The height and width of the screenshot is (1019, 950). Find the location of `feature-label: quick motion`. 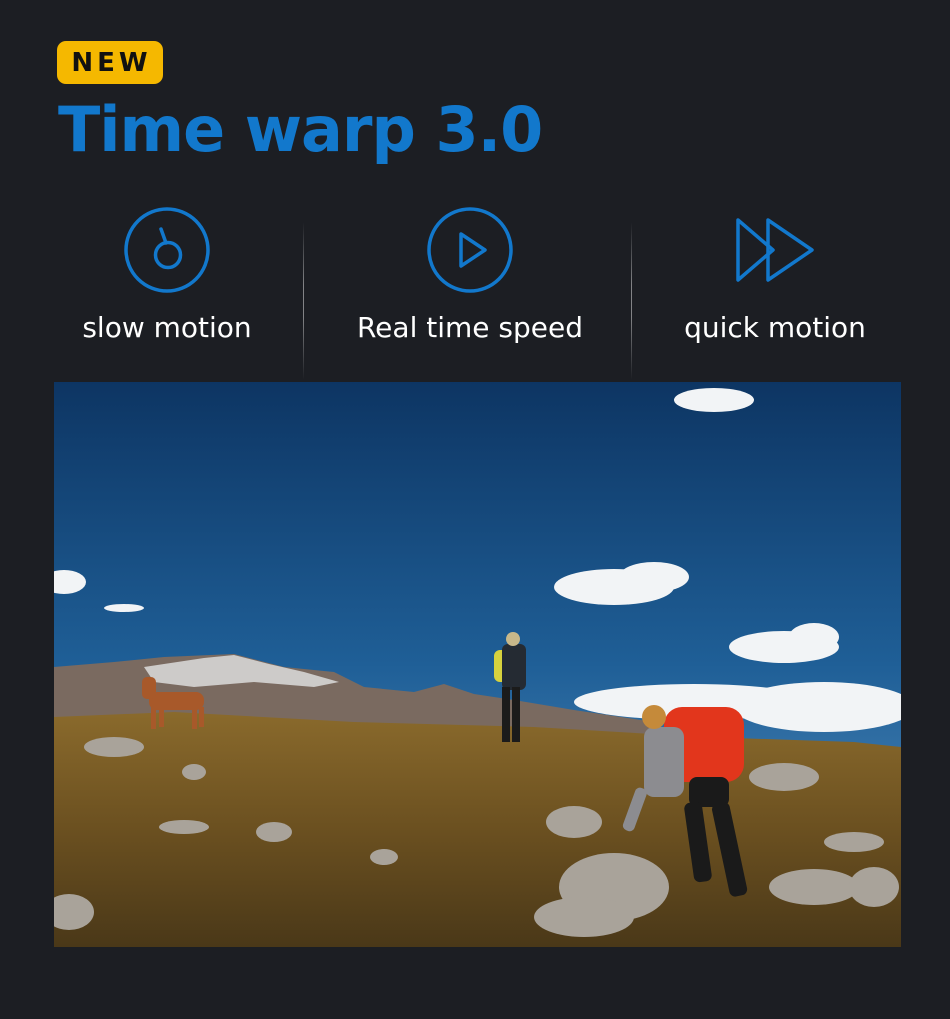

feature-label: quick motion is located at coordinates (775, 327).